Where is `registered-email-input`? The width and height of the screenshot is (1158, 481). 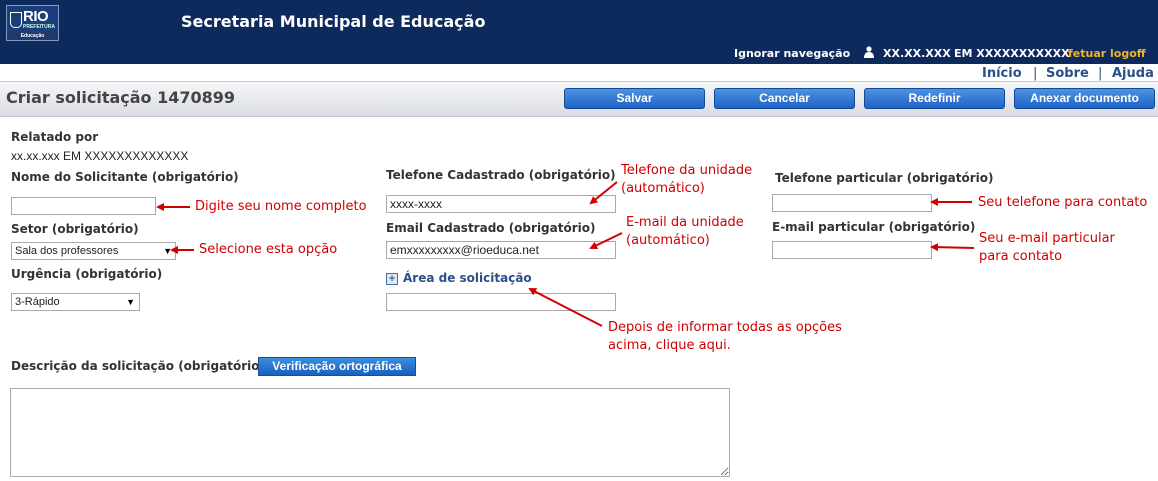
registered-email-input is located at coordinates (501, 250).